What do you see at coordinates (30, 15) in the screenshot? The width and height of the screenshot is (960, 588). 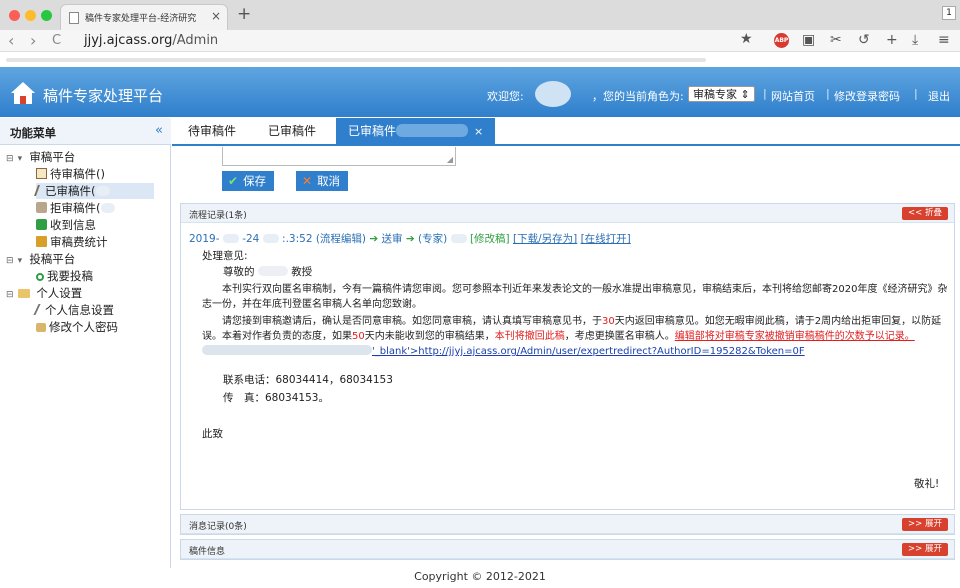 I see `minimize-window-button` at bounding box center [30, 15].